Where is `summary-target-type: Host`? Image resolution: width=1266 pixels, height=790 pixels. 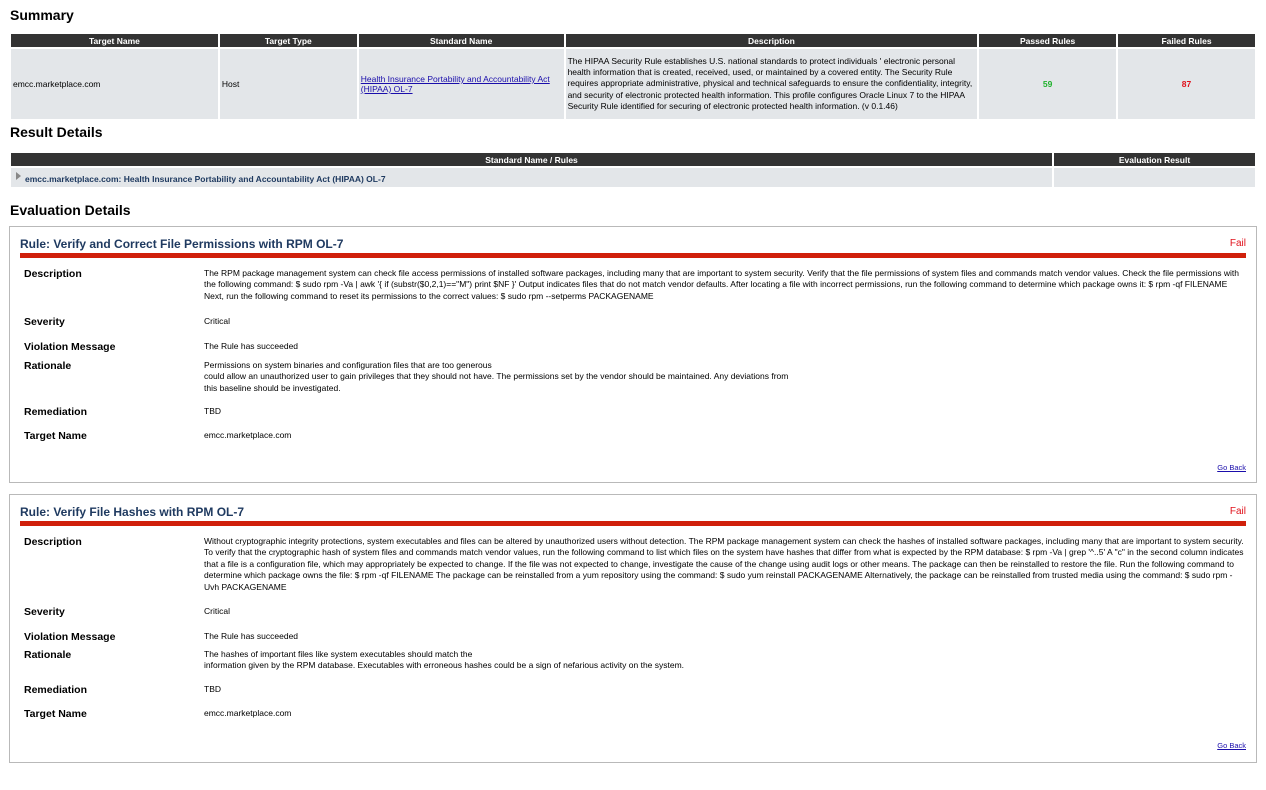 summary-target-type: Host is located at coordinates (288, 84).